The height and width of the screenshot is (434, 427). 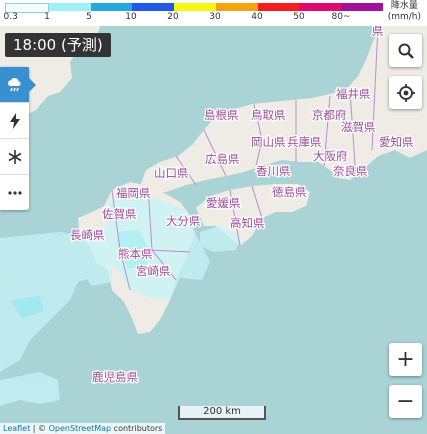 I want to click on leaflet-link: Leaflet, so click(x=16, y=428).